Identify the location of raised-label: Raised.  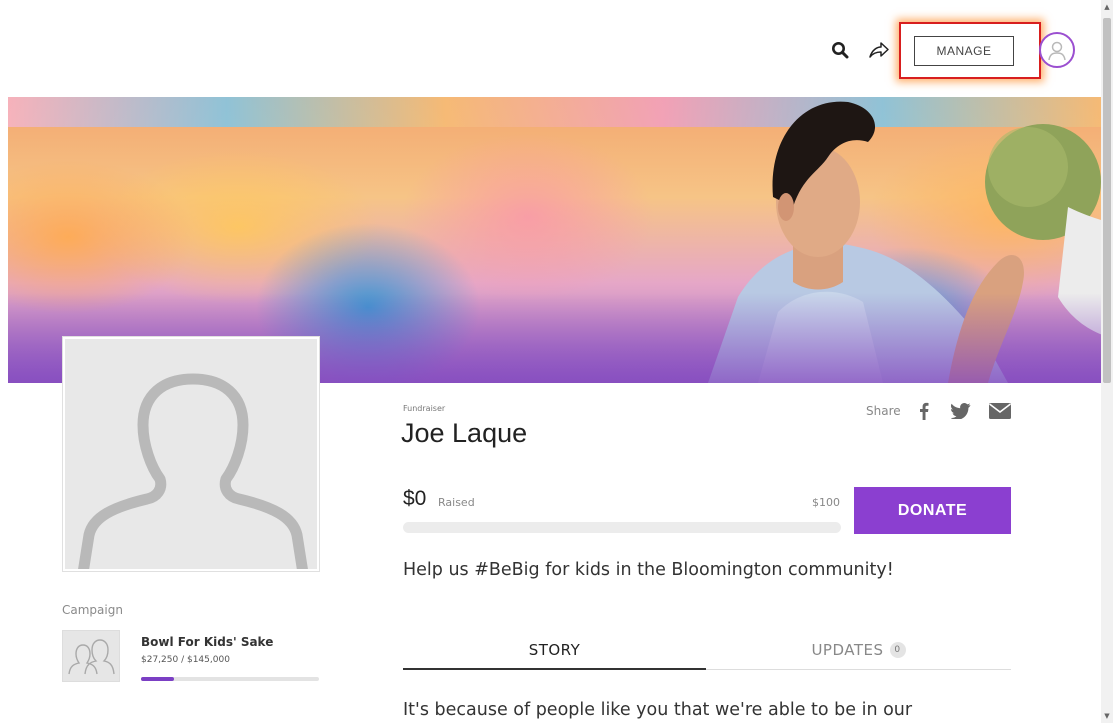
(456, 502).